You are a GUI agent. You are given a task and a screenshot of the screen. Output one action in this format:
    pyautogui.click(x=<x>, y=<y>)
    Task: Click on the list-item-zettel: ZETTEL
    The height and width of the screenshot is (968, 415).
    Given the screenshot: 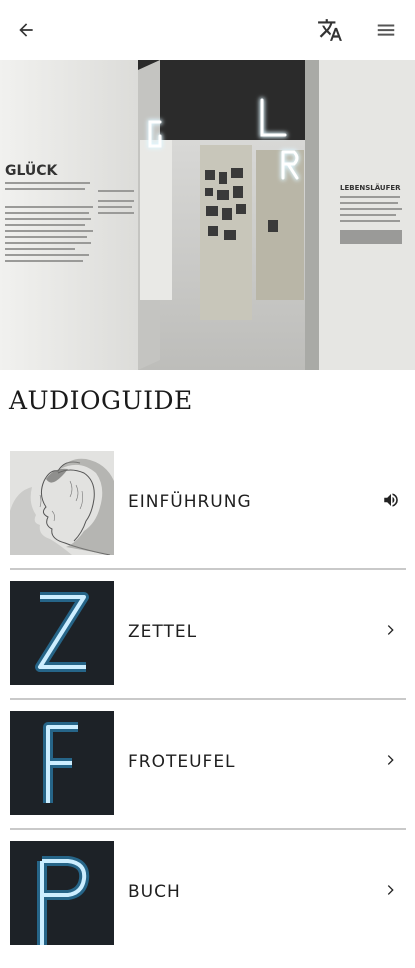 What is the action you would take?
    pyautogui.click(x=207, y=643)
    